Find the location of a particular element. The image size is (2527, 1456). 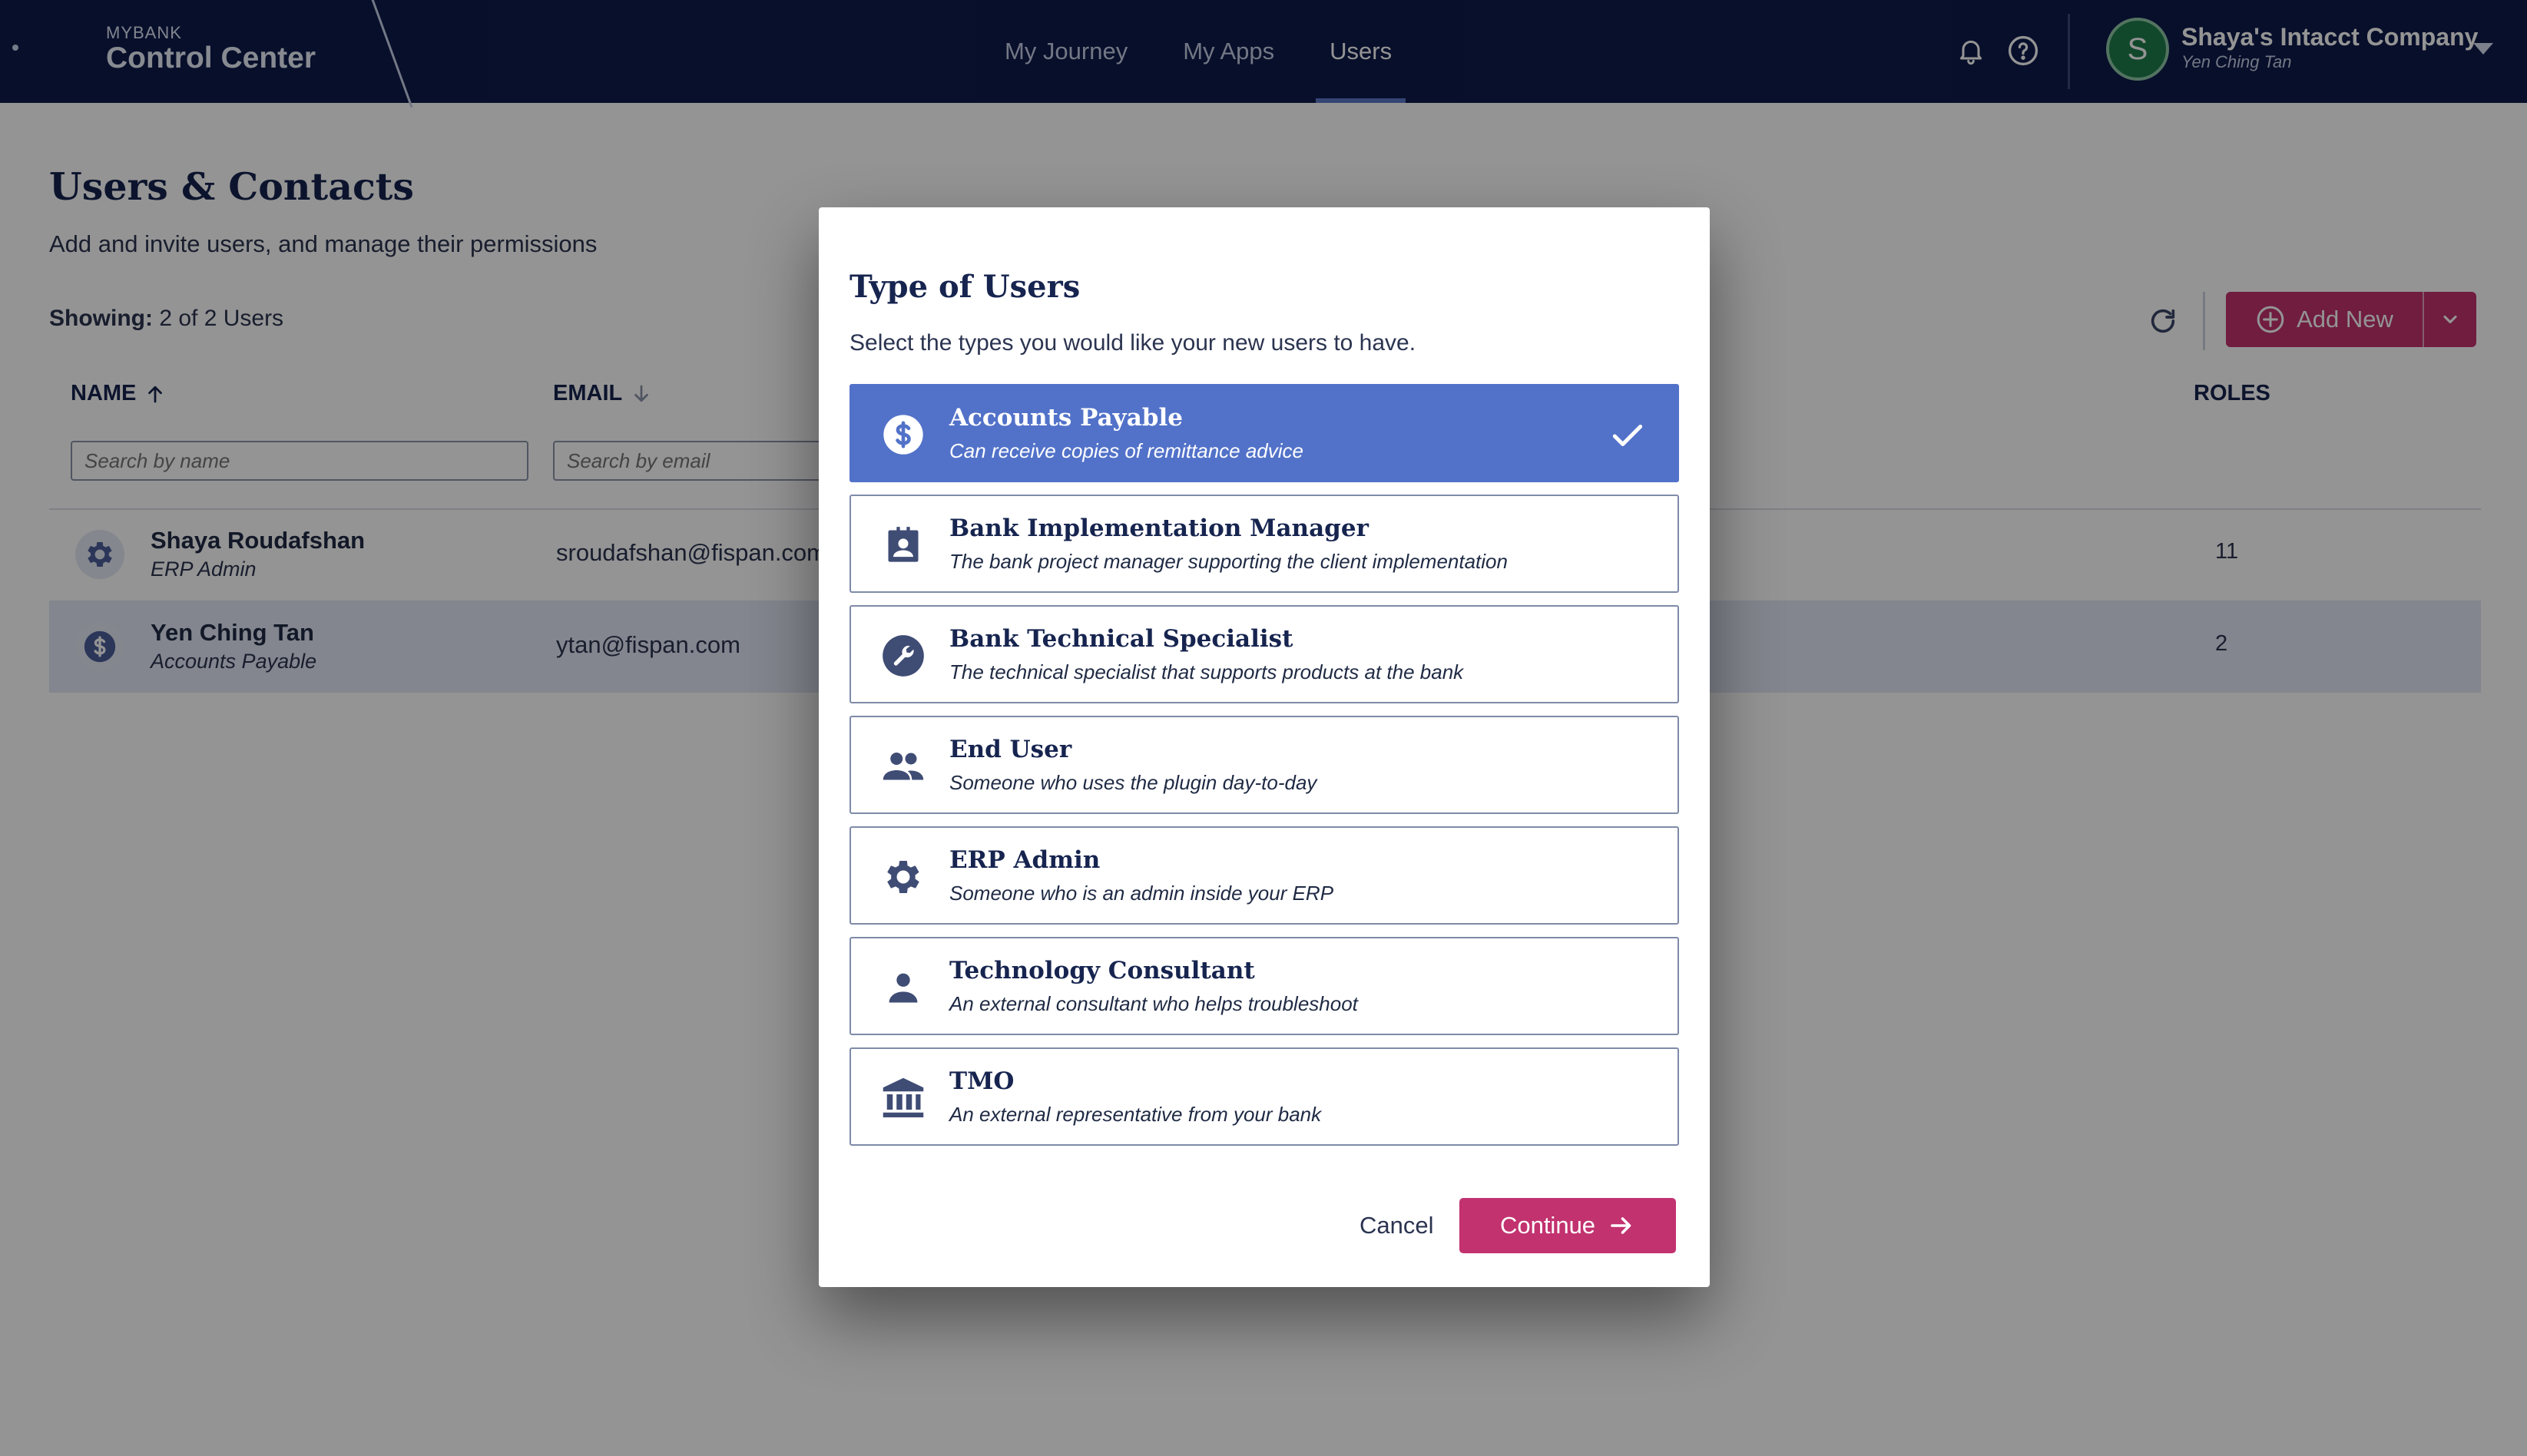

people-icon is located at coordinates (903, 766).